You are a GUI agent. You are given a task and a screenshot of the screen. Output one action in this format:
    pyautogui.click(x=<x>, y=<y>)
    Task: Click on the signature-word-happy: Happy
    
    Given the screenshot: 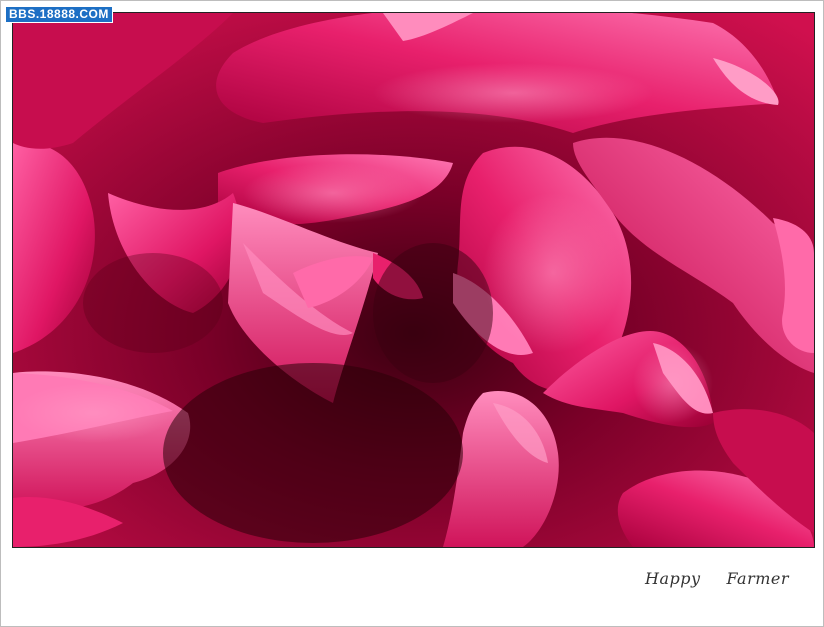 What is the action you would take?
    pyautogui.click(x=673, y=578)
    